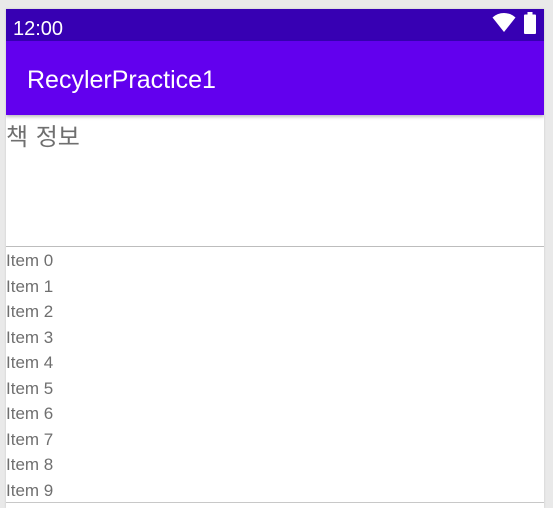 The width and height of the screenshot is (553, 508). What do you see at coordinates (121, 80) in the screenshot?
I see `app-title: RecylerPractice1` at bounding box center [121, 80].